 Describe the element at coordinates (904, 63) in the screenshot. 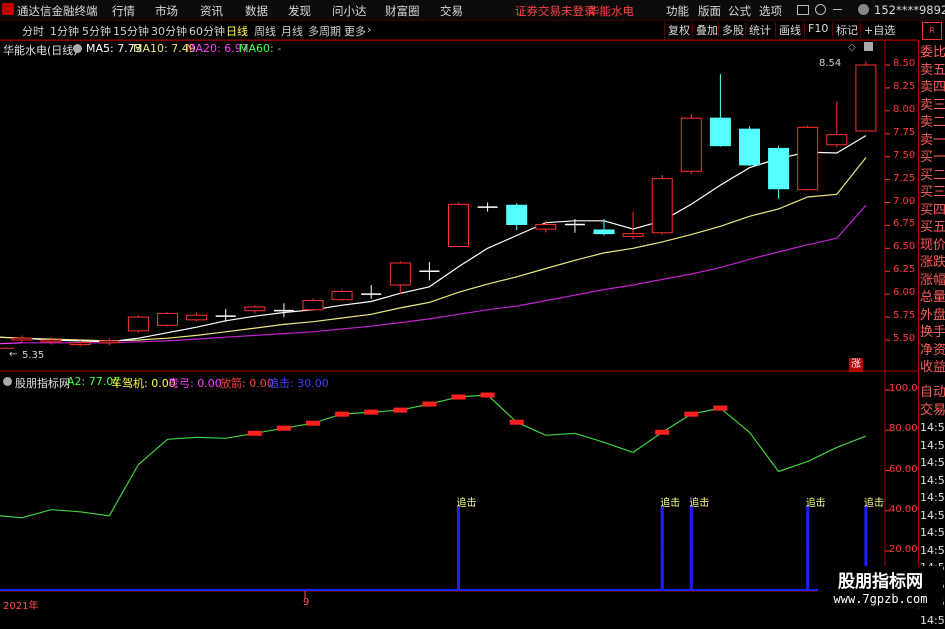

I see `price-tick-label: 8.50` at that location.